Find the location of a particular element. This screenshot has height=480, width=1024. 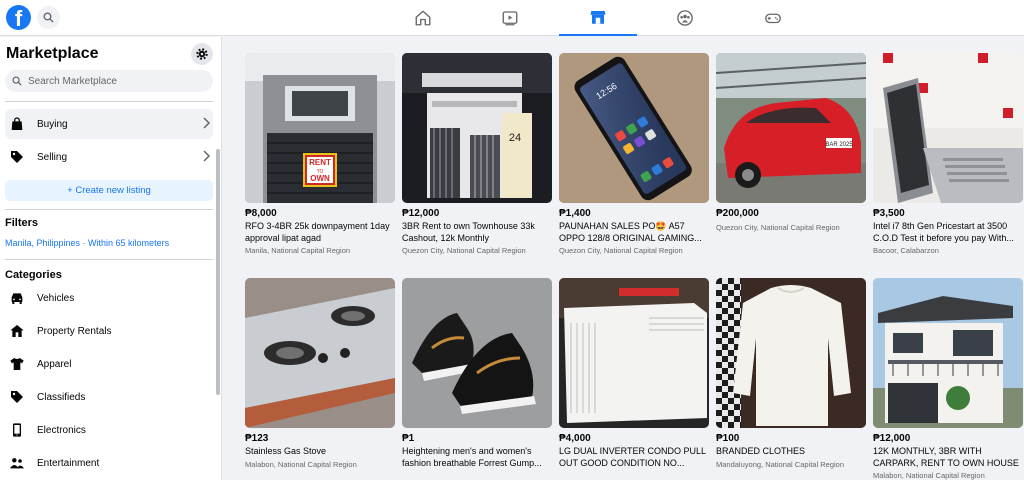

search-input is located at coordinates (118, 81).